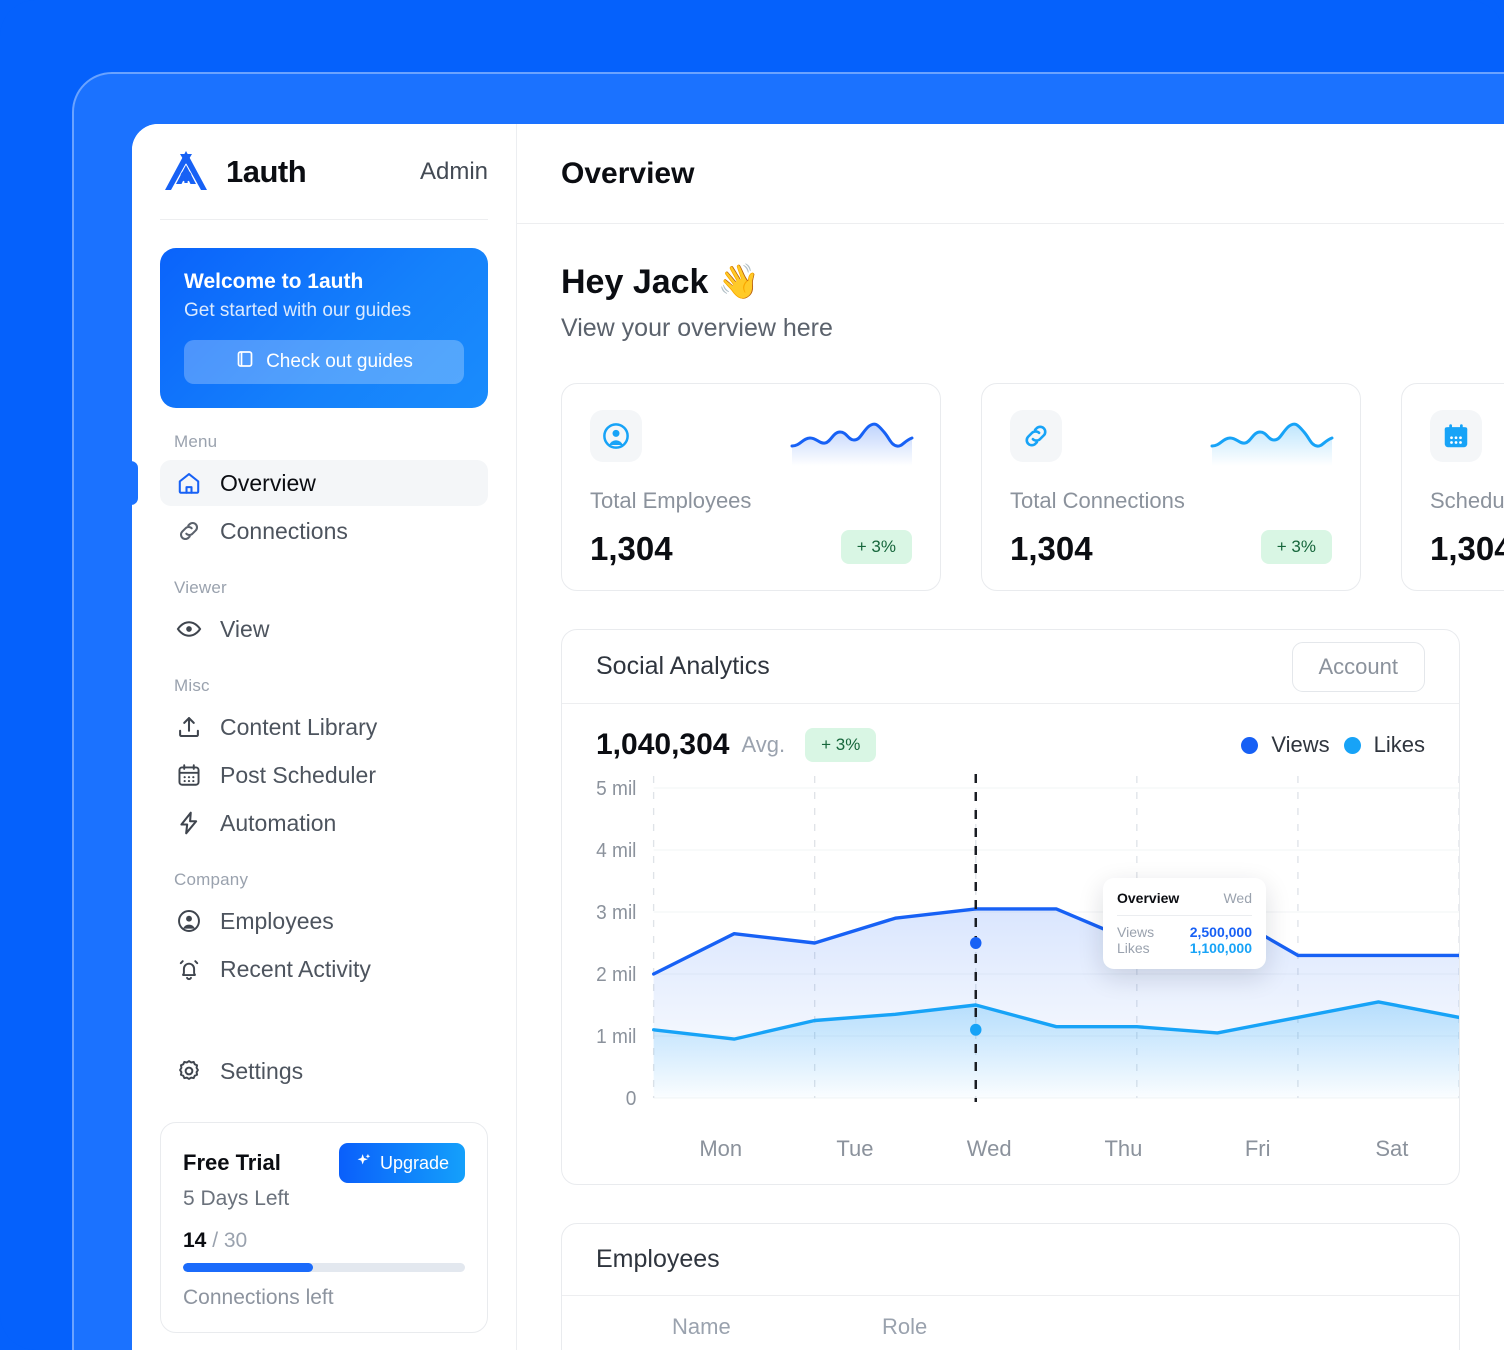 The image size is (1504, 1350). I want to click on sidebar-item-settings: Settings, so click(324, 1071).